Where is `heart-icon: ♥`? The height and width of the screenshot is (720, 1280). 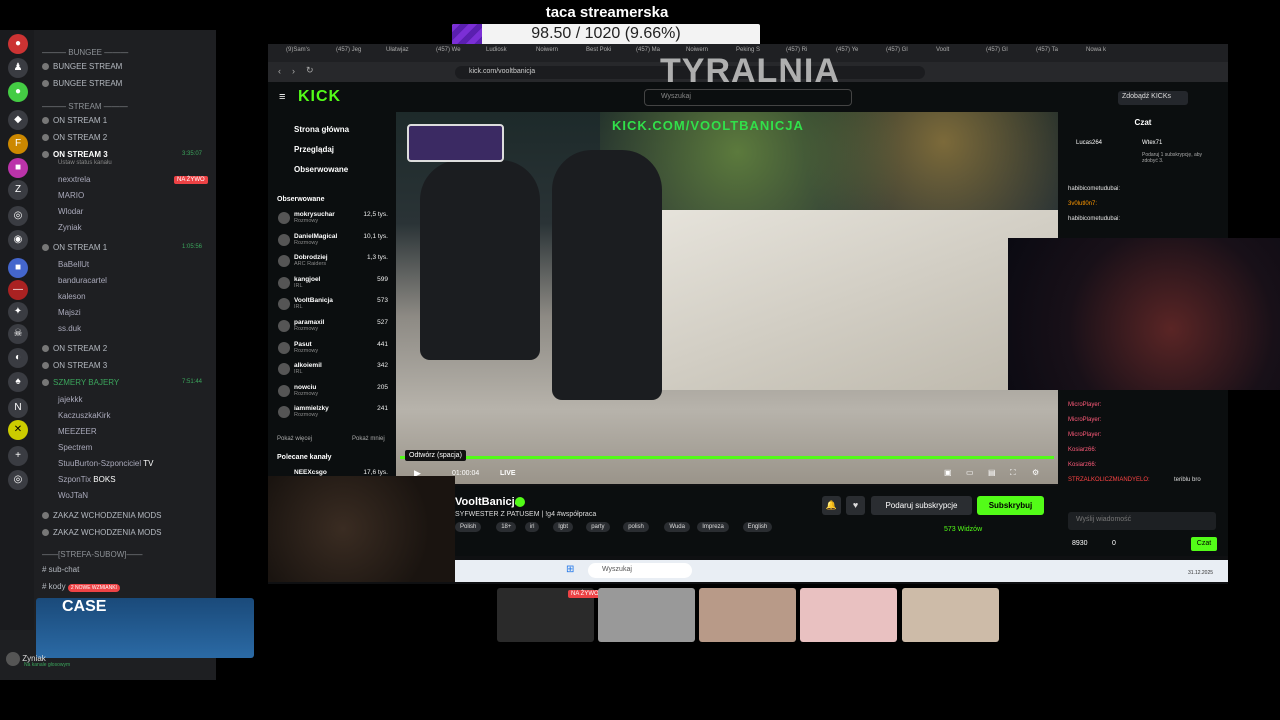 heart-icon: ♥ is located at coordinates (855, 505).